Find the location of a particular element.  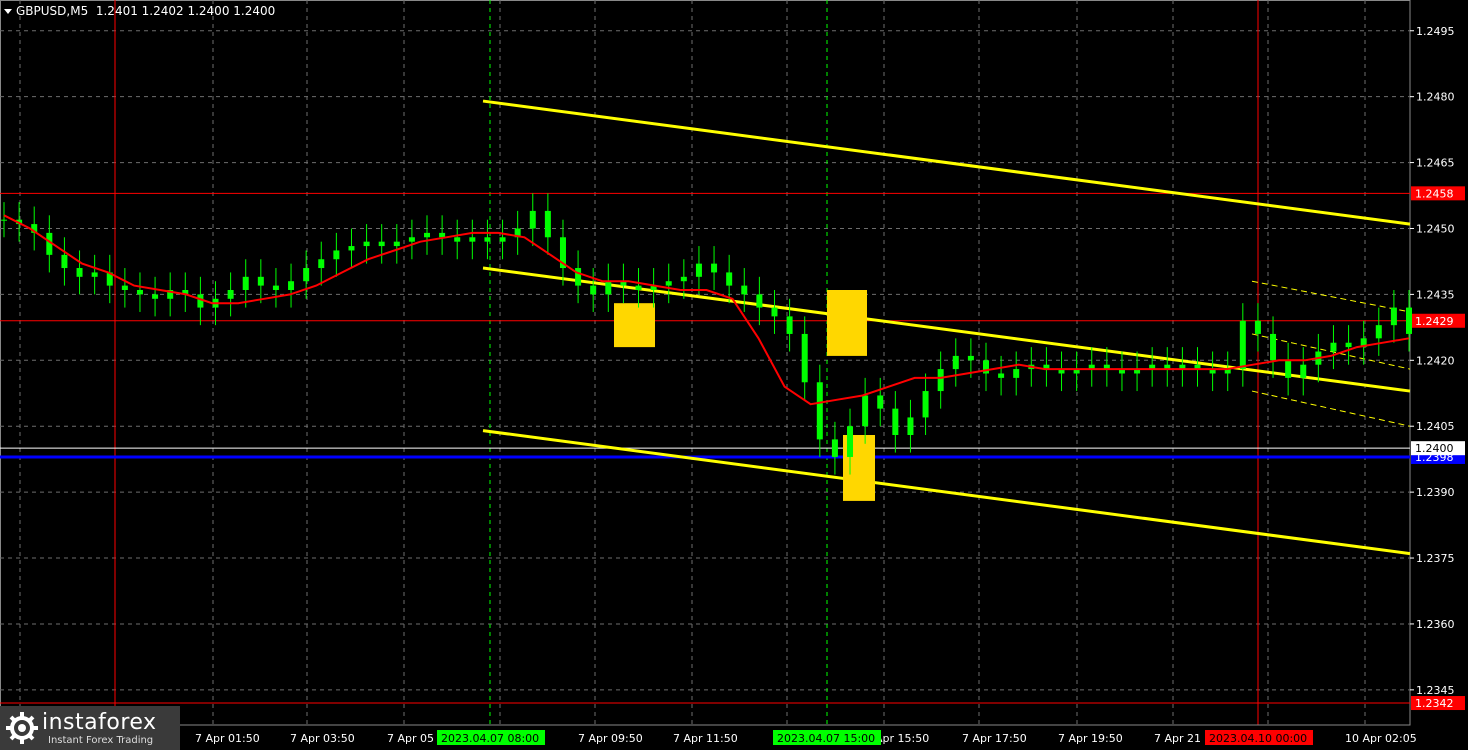

x-tick-label: 7 Apr 09:50 is located at coordinates (610, 738).